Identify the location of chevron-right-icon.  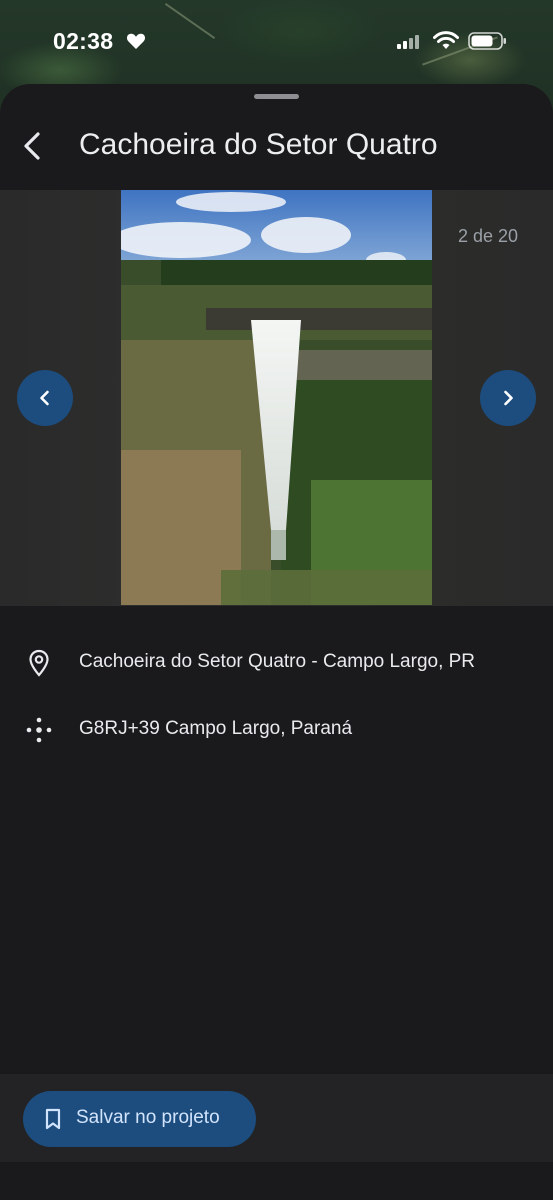
(508, 398).